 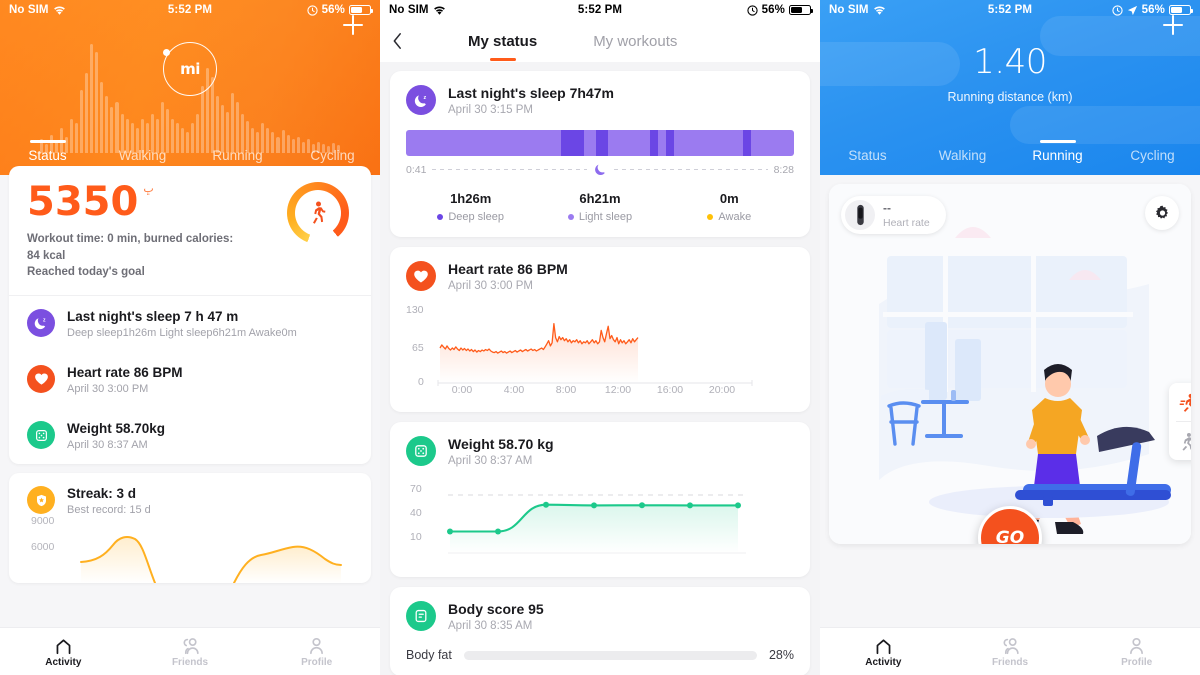 I want to click on outdoor-run-button, so click(x=1180, y=441).